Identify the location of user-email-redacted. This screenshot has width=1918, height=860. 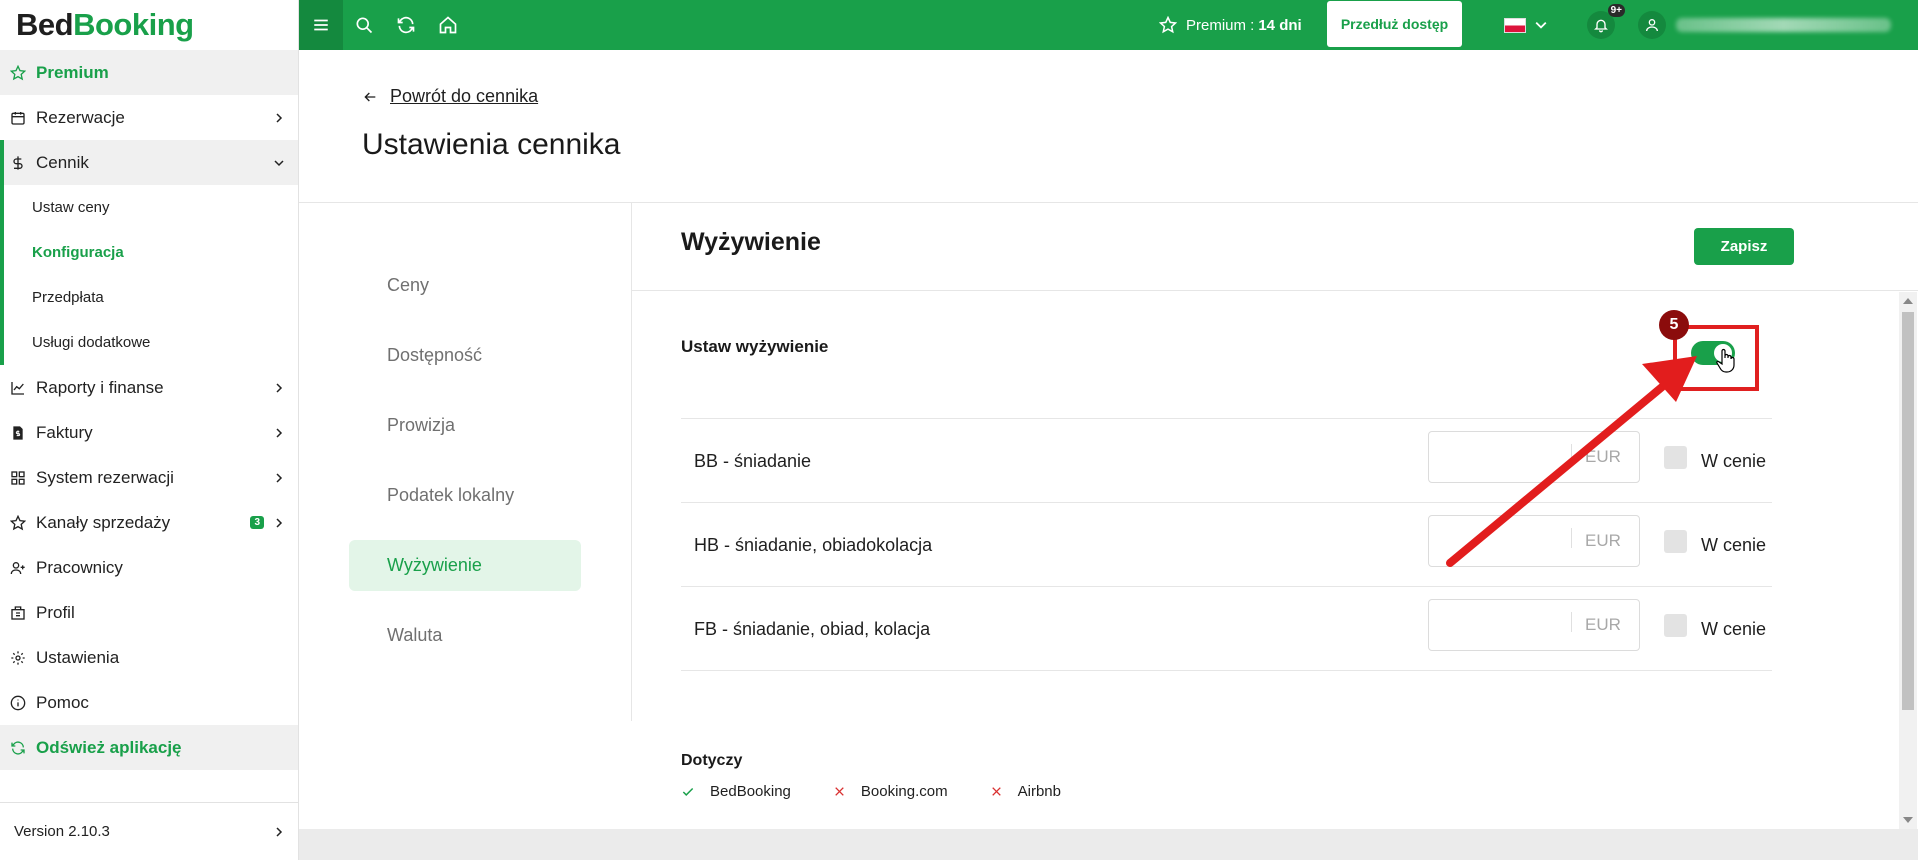
(1783, 25).